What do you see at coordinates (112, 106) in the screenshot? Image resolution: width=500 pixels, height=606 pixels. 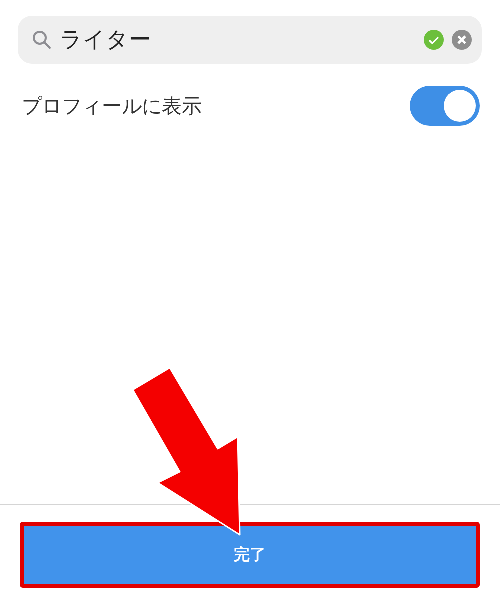 I see `setting-label: プロフィールに表示` at bounding box center [112, 106].